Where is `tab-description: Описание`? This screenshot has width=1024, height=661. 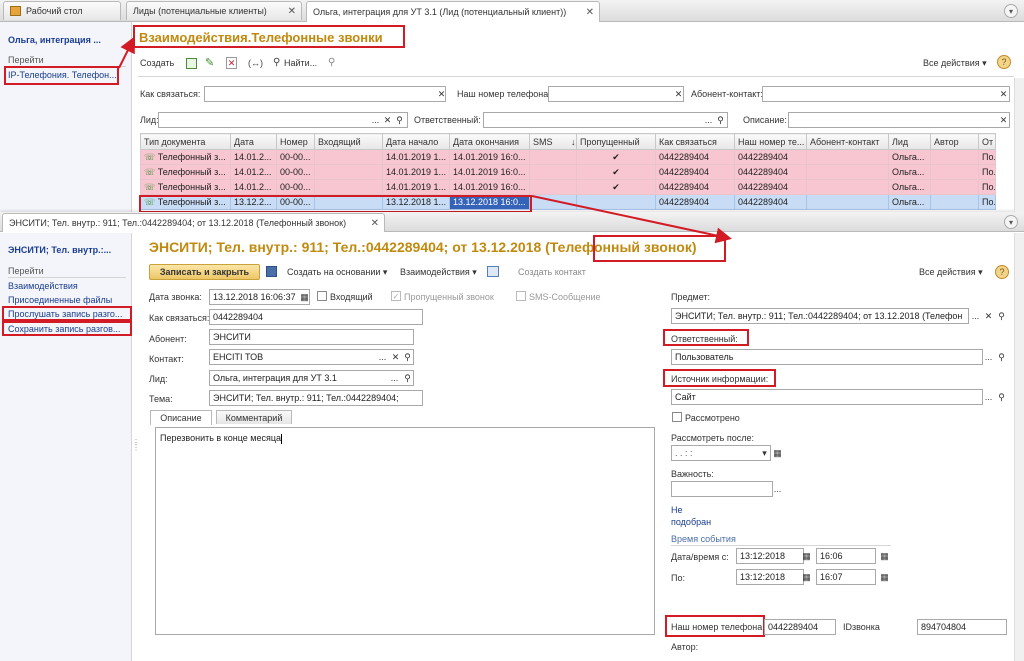 tab-description: Описание is located at coordinates (181, 417).